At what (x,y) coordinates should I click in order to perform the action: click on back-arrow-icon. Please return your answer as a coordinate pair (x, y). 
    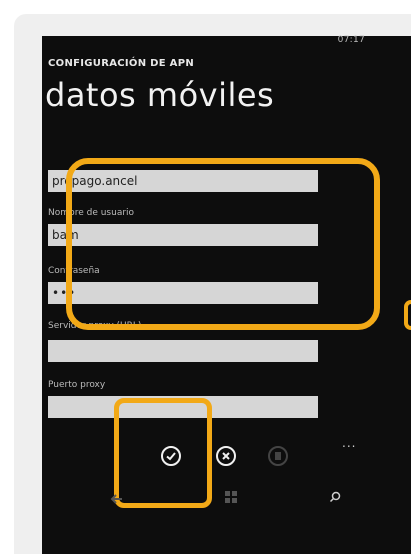
    Looking at the image, I should click on (117, 499).